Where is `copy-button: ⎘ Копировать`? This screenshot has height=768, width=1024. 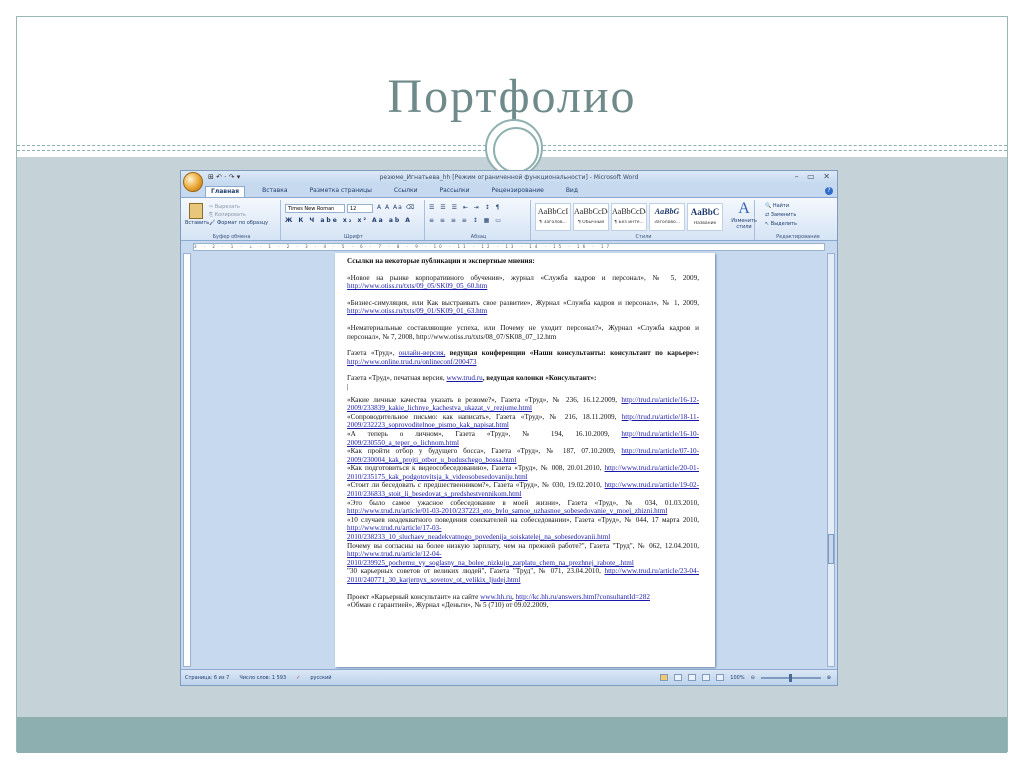 copy-button: ⎘ Копировать is located at coordinates (238, 215).